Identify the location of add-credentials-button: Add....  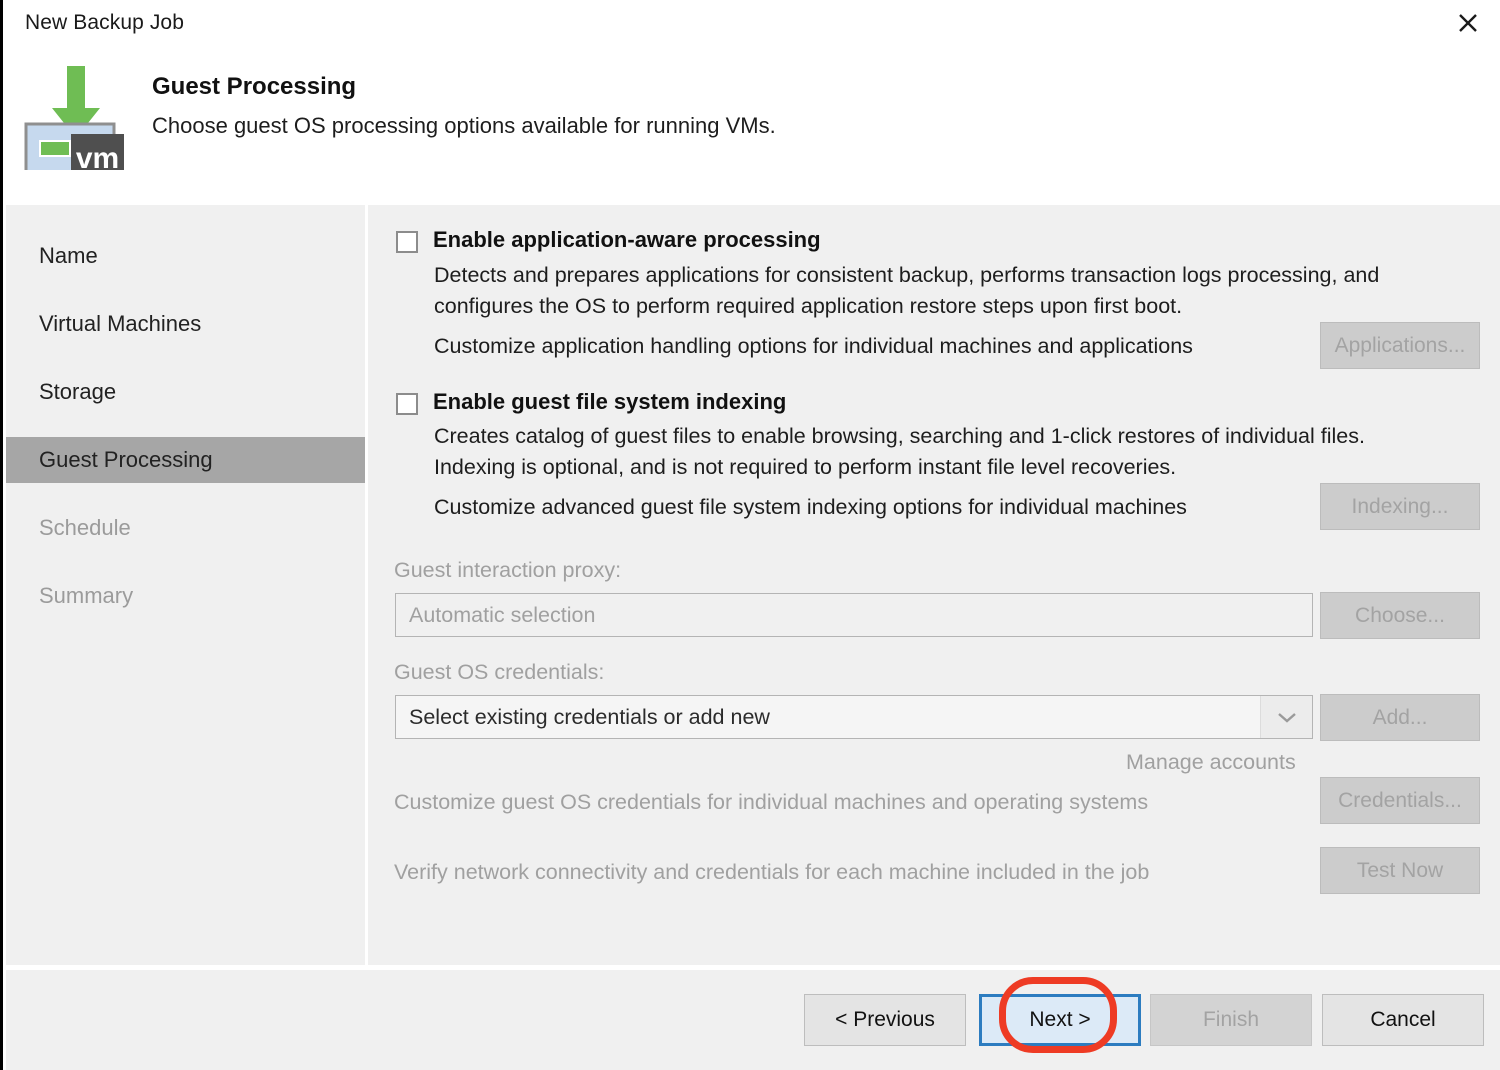
(1400, 717).